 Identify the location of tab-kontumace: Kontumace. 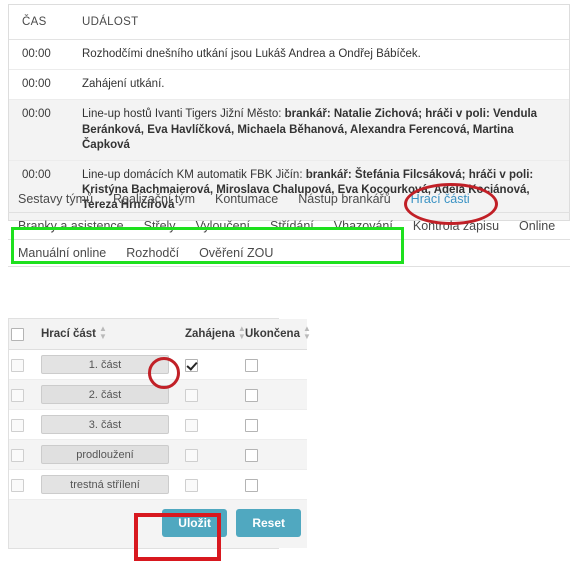
(246, 202).